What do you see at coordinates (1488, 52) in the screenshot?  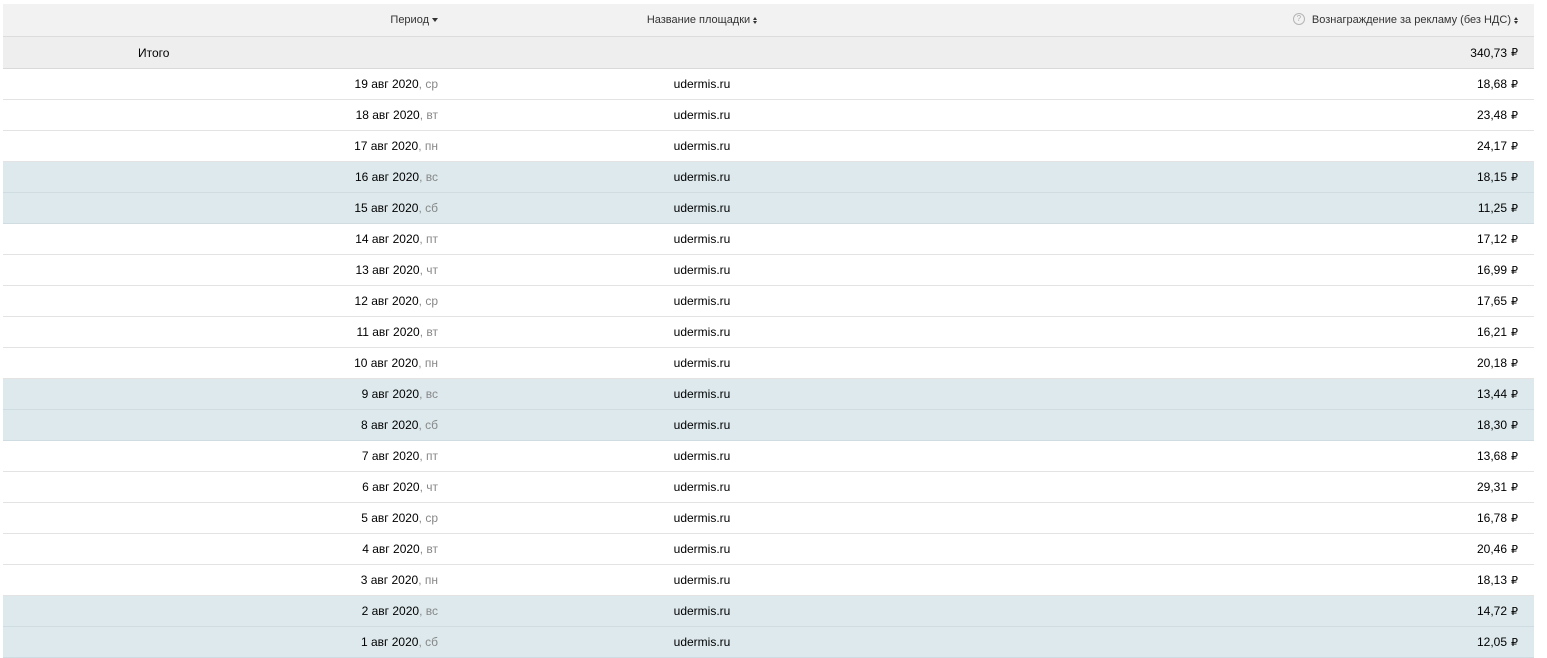 I see `total-amount: 340,73` at bounding box center [1488, 52].